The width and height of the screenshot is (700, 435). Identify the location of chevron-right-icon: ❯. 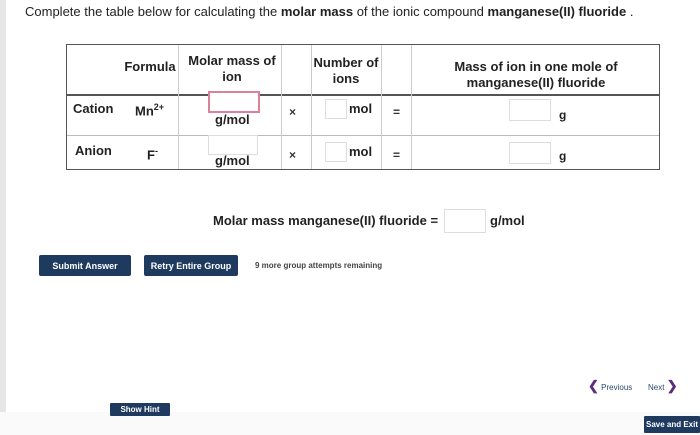
(672, 385).